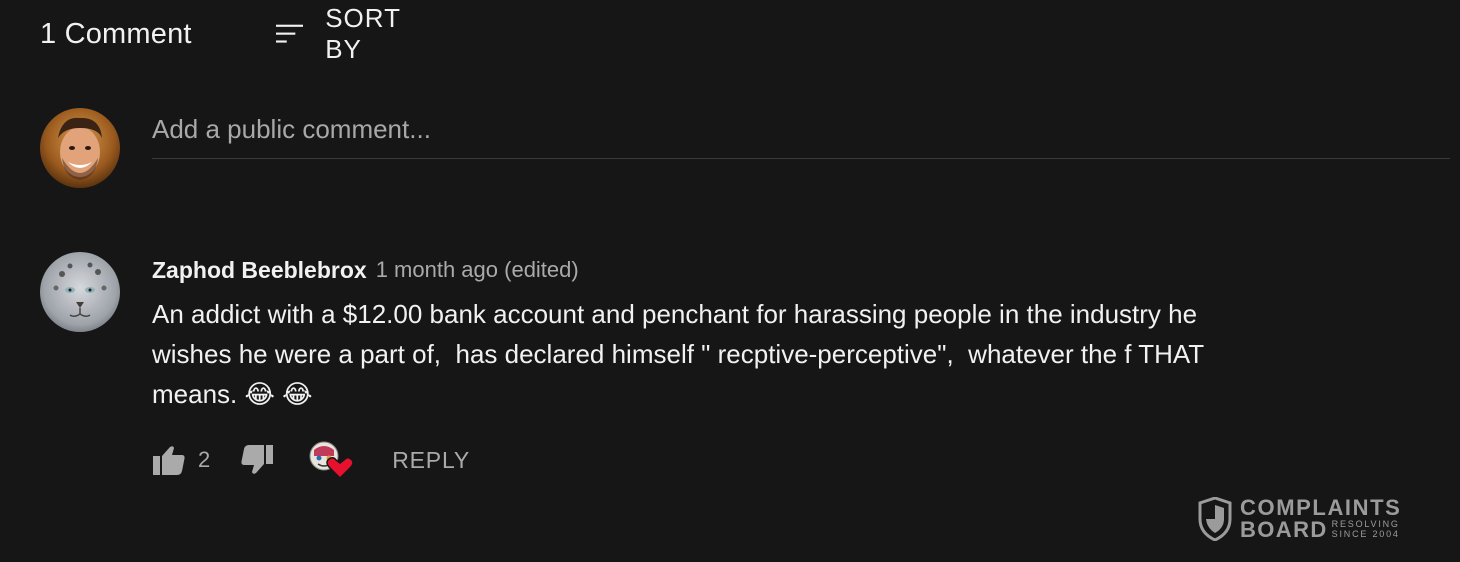 This screenshot has height=562, width=1460. Describe the element at coordinates (1365, 524) in the screenshot. I see `watermark-tag1: RESOLVING` at that location.